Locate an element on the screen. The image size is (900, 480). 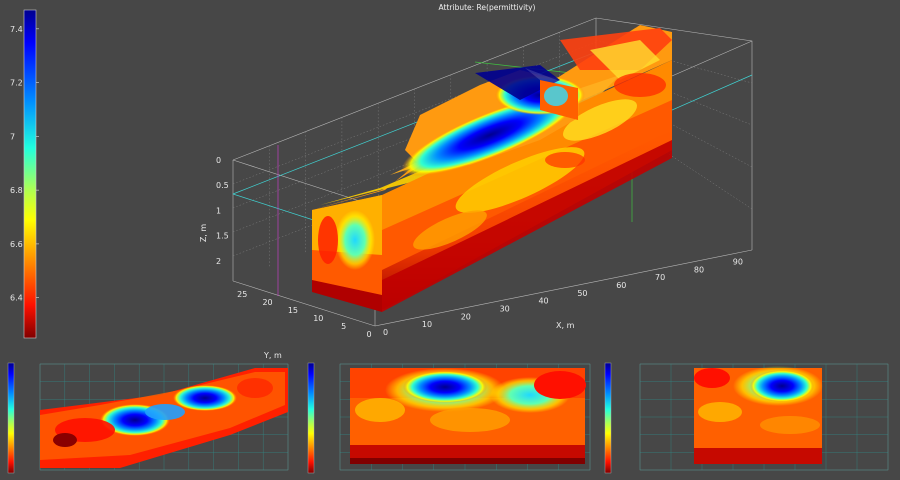
plan-view-panel: Y, m is located at coordinates (148, 412).